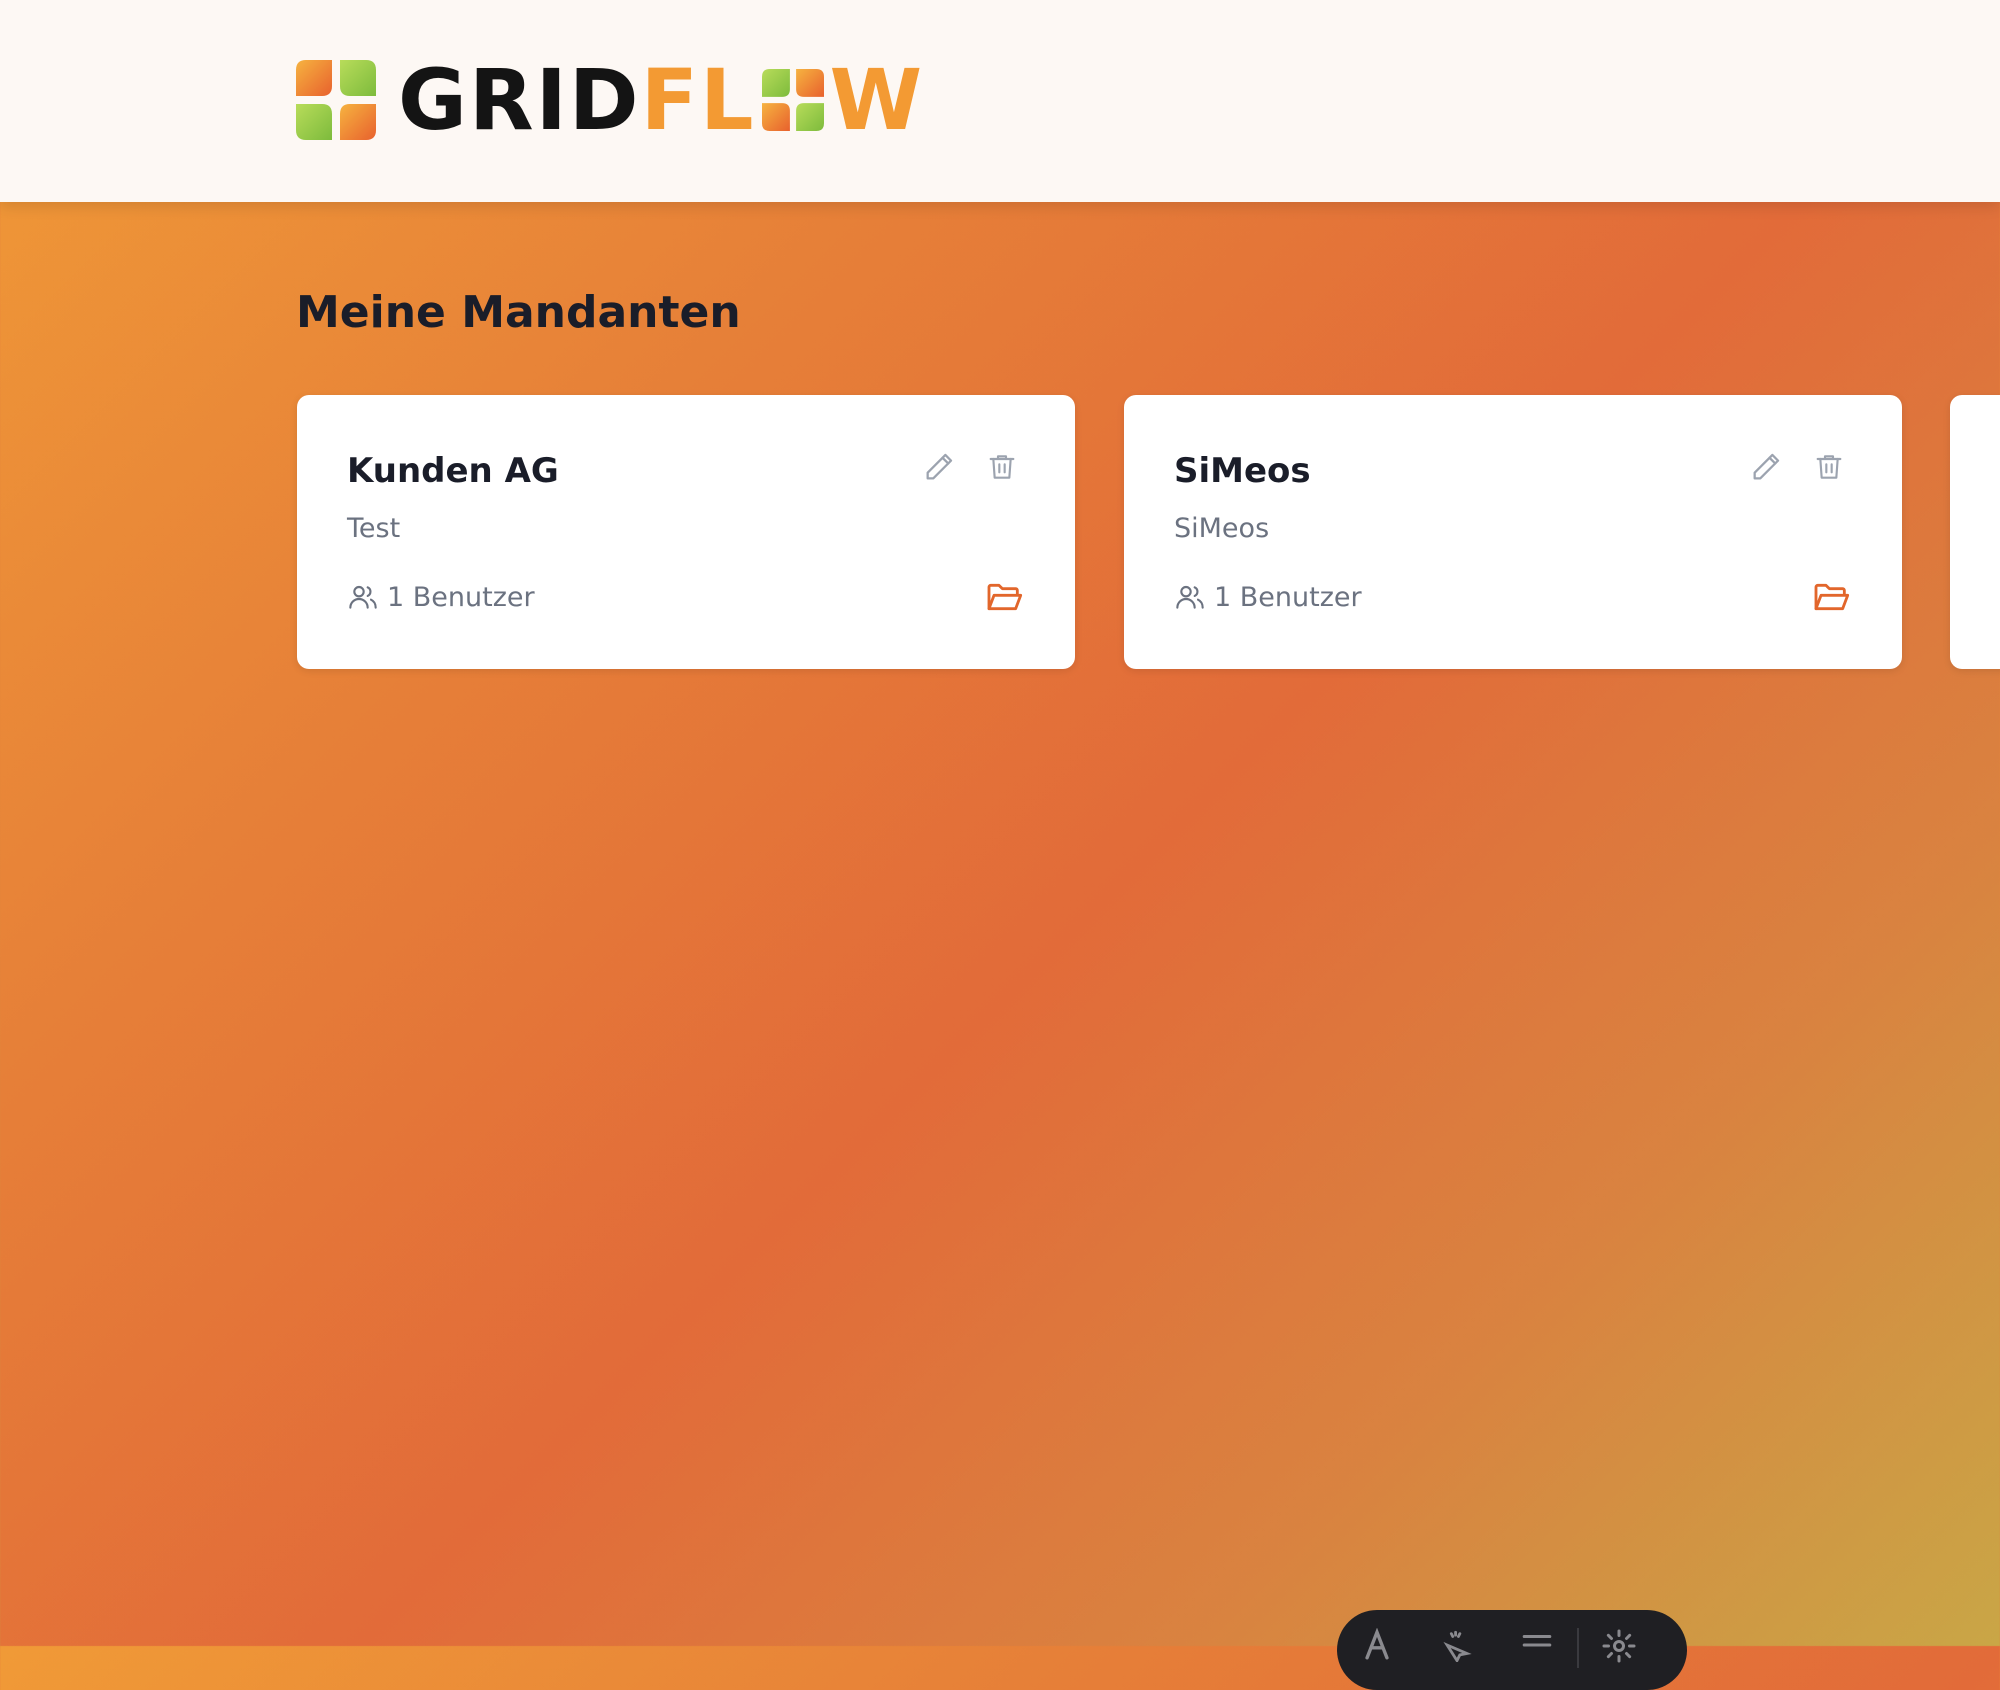 The width and height of the screenshot is (2000, 1690). Describe the element at coordinates (686, 532) in the screenshot. I see `tenant-card: Kunden AG Test 1 Benutzer` at that location.